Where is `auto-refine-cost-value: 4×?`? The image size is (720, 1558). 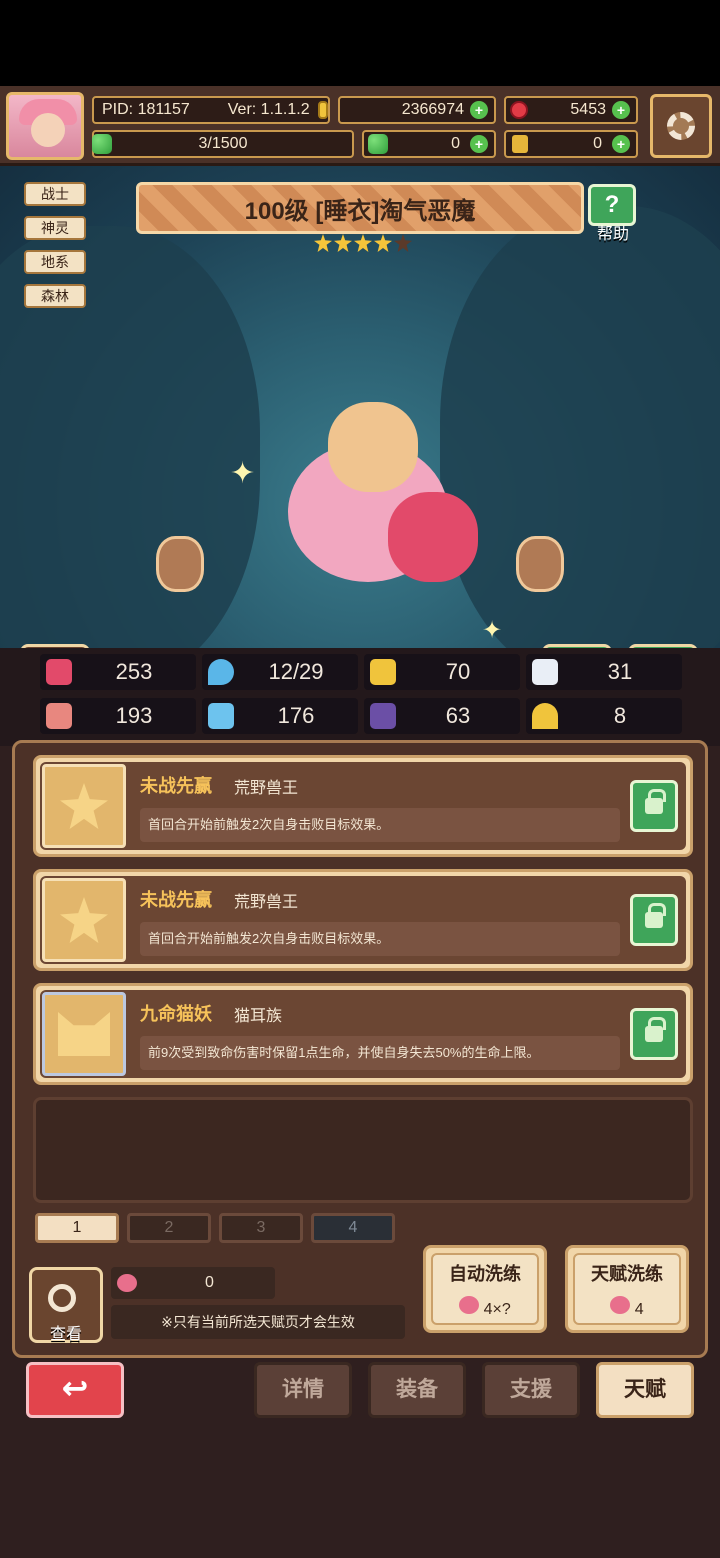 auto-refine-cost-value: 4×? is located at coordinates (497, 1309).